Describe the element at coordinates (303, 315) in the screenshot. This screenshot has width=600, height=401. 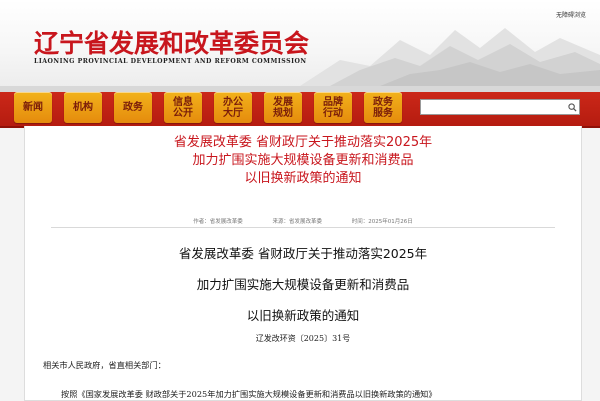
I see `document-title-line: 以旧换新政策的通知` at that location.